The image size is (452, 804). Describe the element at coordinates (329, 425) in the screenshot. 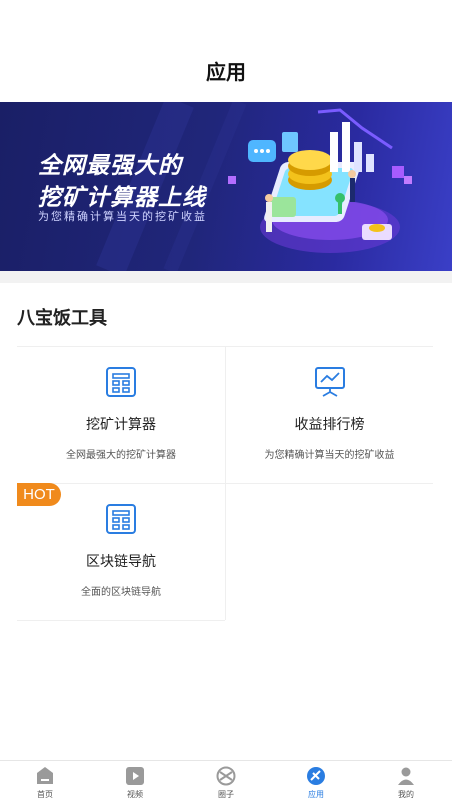

I see `tool-name: 收益排行榜` at that location.